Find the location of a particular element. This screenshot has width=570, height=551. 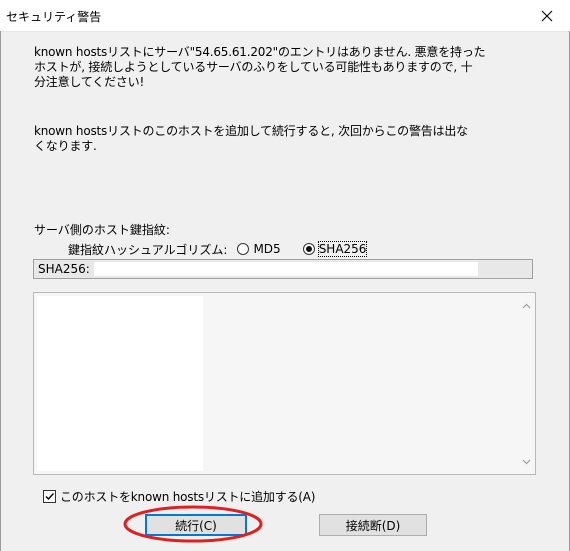

fingerprint-field: SHA256: is located at coordinates (283, 269).